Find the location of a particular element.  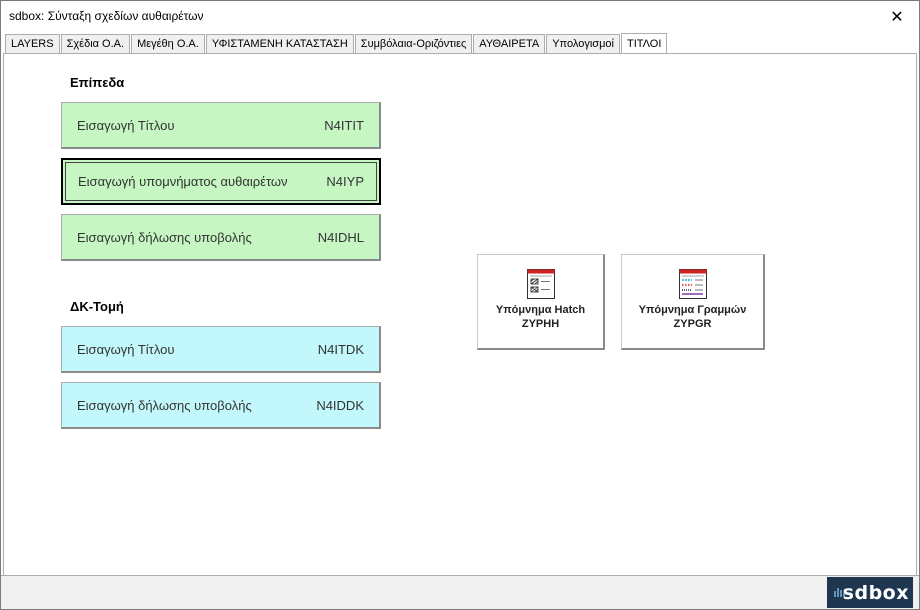

sdbox-logo: sdbox is located at coordinates (870, 592).